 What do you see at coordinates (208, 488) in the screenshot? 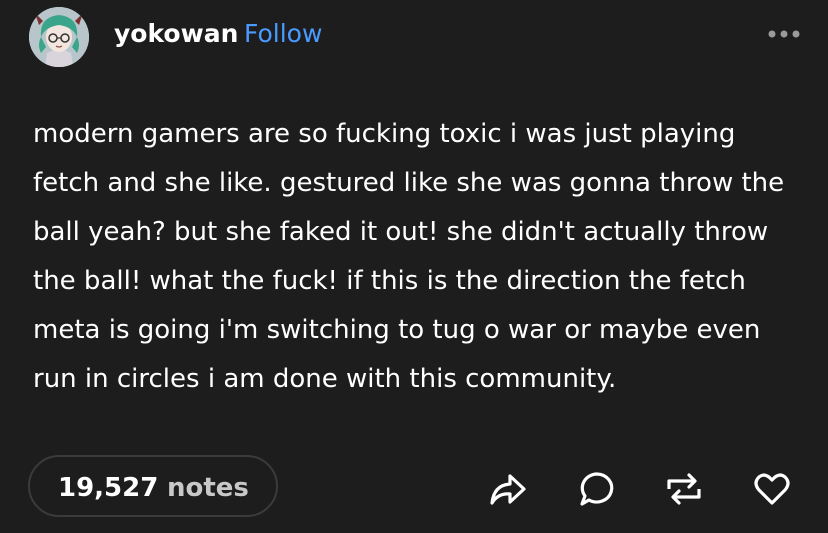
I see `notes-label: notes` at bounding box center [208, 488].